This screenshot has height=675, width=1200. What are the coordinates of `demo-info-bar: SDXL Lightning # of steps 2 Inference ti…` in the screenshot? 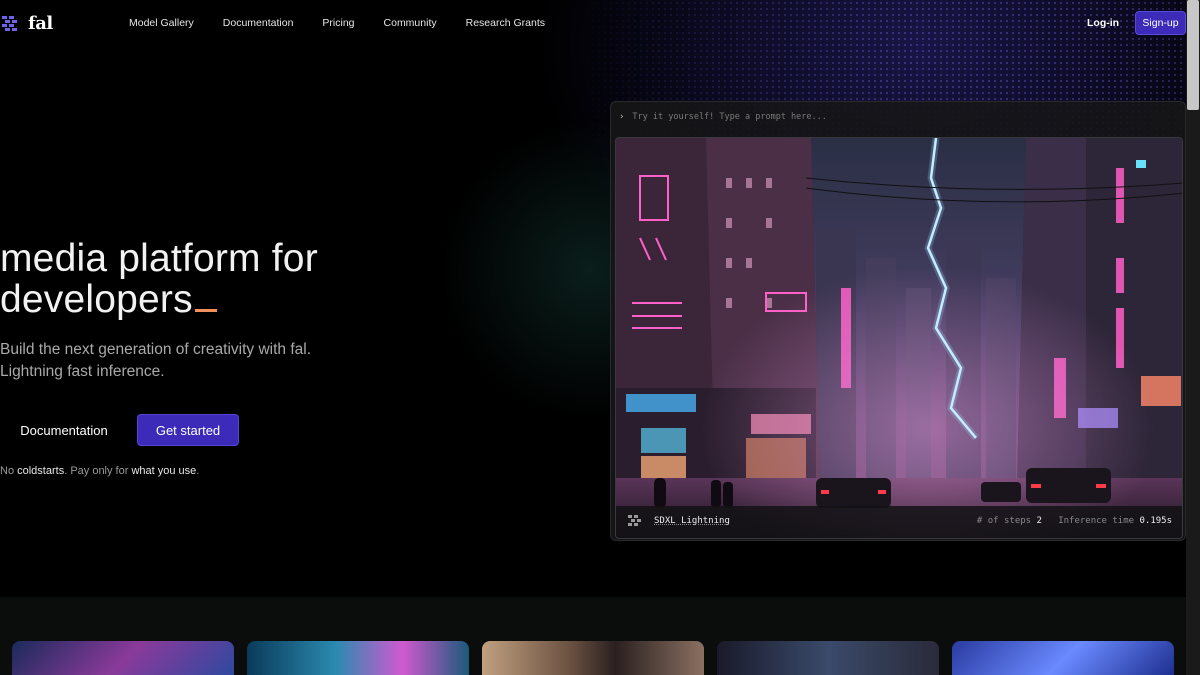 It's located at (899, 522).